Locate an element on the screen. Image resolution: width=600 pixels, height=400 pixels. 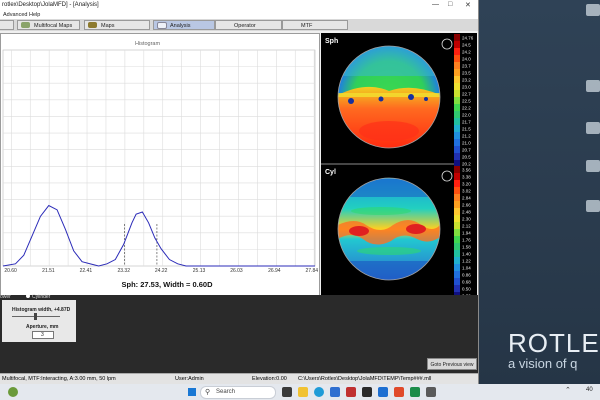
scale-label: 0.86 is located at coordinates (466, 275).